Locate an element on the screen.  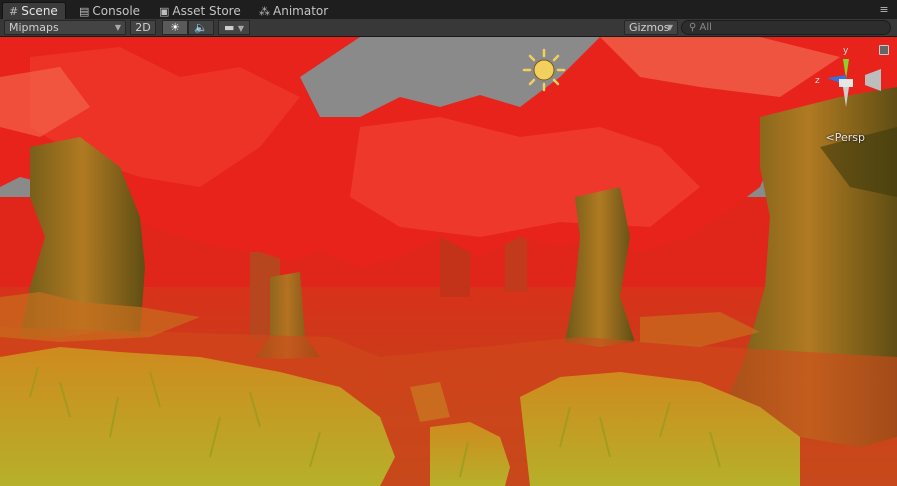
lock-icon is located at coordinates (884, 50).